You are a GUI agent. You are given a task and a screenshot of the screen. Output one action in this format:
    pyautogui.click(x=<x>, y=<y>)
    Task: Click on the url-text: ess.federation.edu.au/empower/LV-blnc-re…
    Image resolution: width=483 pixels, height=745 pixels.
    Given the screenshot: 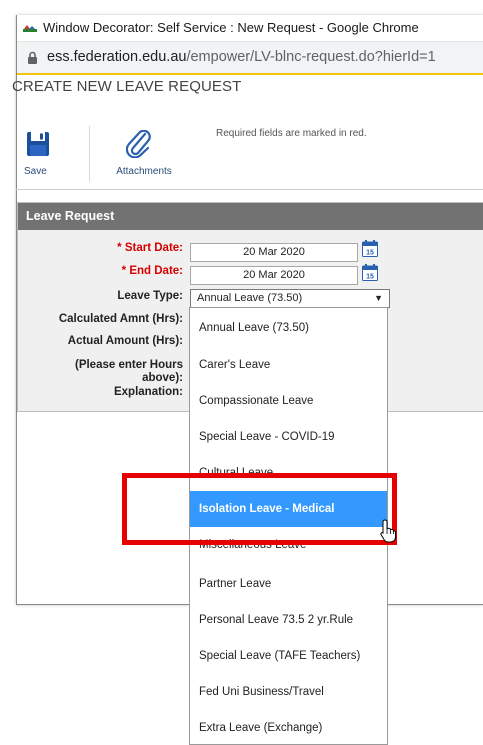 What is the action you would take?
    pyautogui.click(x=241, y=57)
    